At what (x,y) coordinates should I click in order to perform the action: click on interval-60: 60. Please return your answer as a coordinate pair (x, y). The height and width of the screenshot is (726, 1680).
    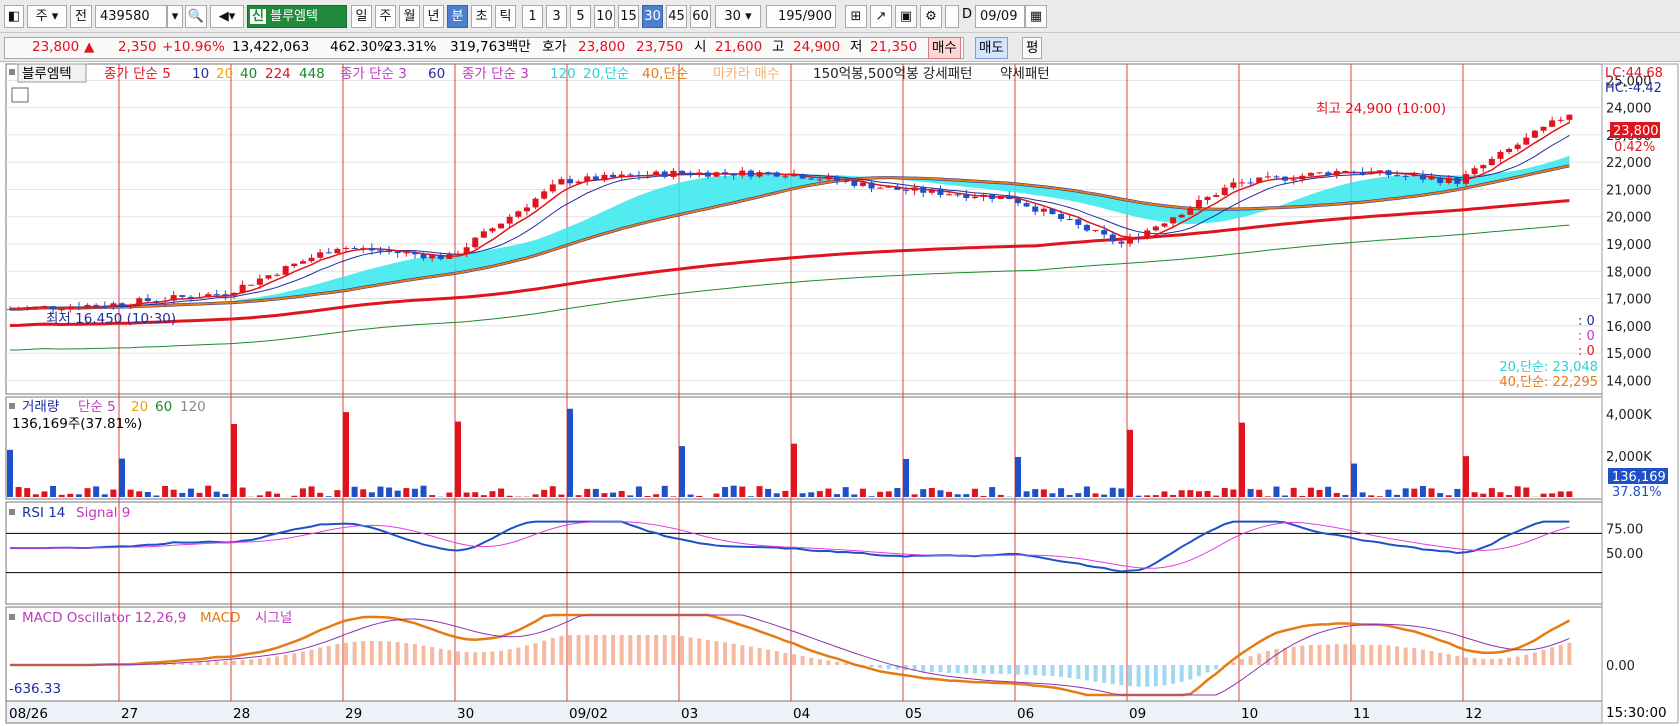
    Looking at the image, I should click on (700, 16).